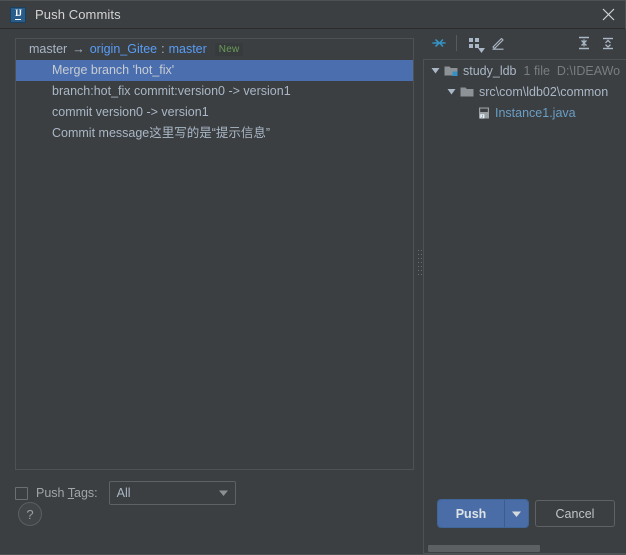 The image size is (626, 555). What do you see at coordinates (451, 71) in the screenshot?
I see `module-folder-icon` at bounding box center [451, 71].